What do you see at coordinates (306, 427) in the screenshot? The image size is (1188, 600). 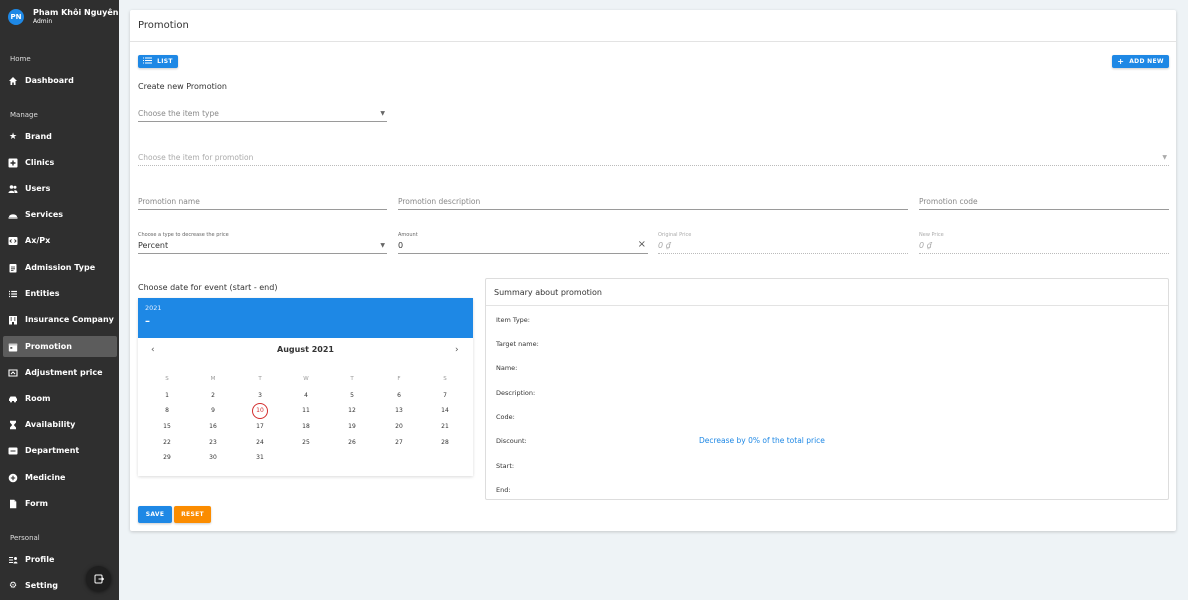 I see `calendar-day: 18` at bounding box center [306, 427].